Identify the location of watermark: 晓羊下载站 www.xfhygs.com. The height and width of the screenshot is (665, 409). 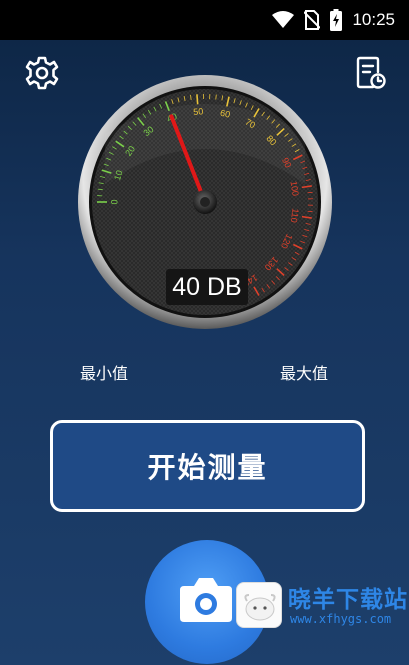
(321, 621).